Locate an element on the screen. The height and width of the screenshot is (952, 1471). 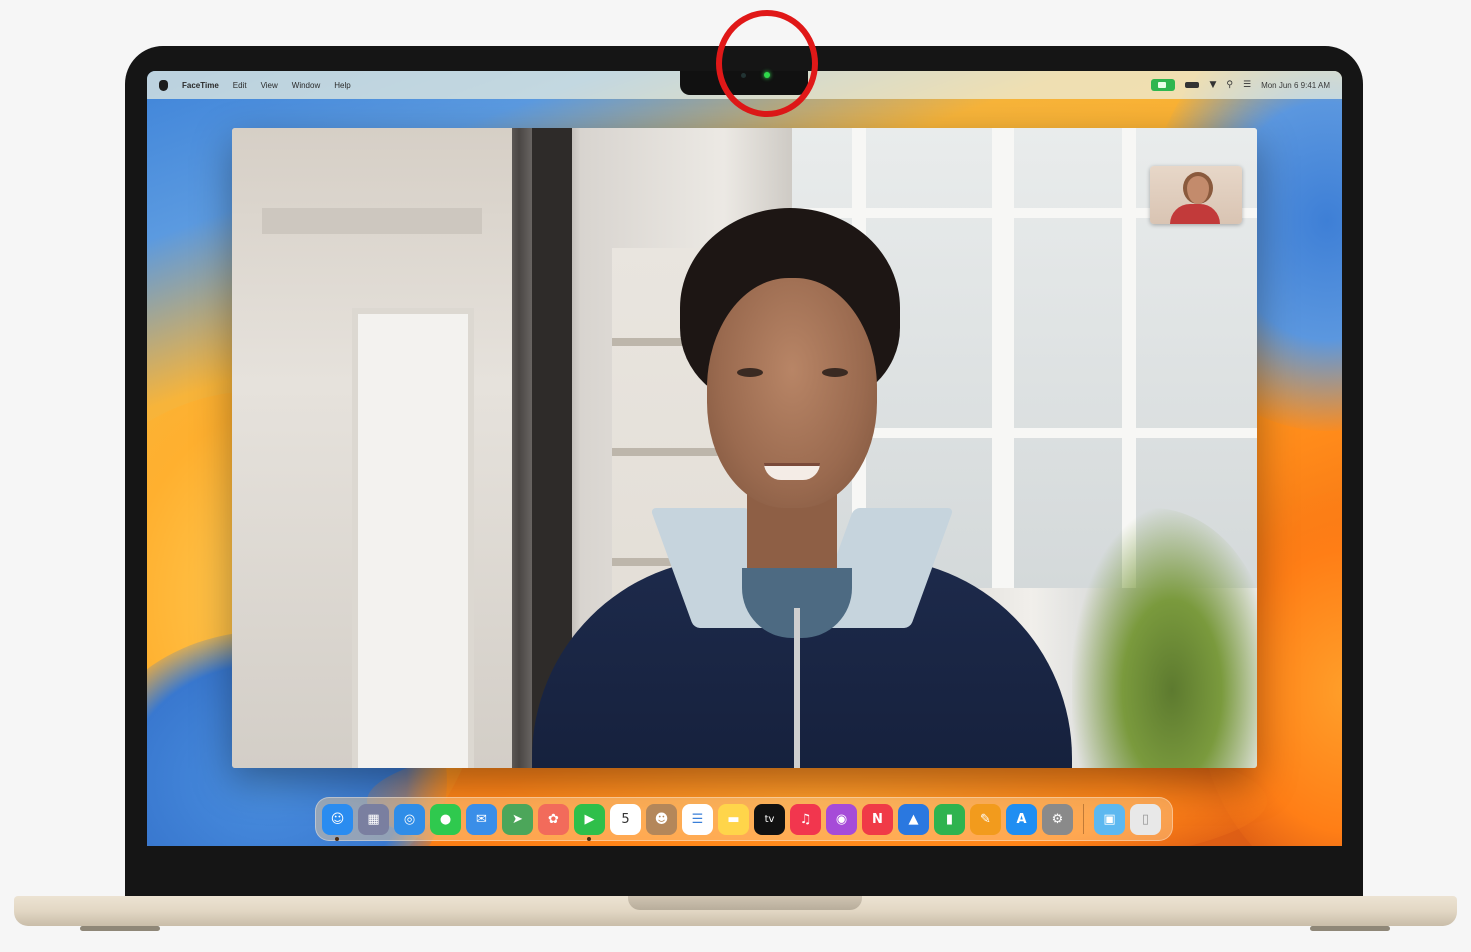
downloads-folder-icon: ▣ is located at coordinates (1109, 819).